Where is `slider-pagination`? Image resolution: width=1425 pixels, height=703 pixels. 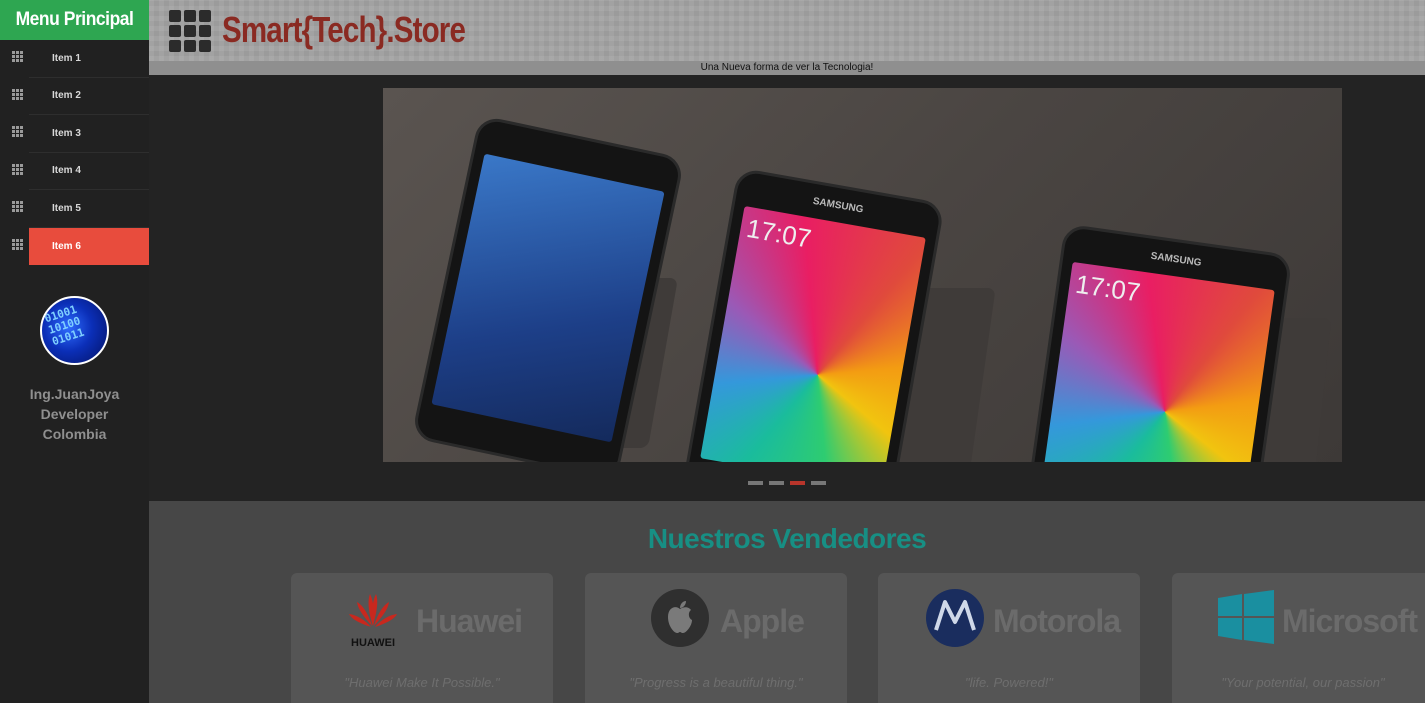
slider-pagination is located at coordinates (787, 483).